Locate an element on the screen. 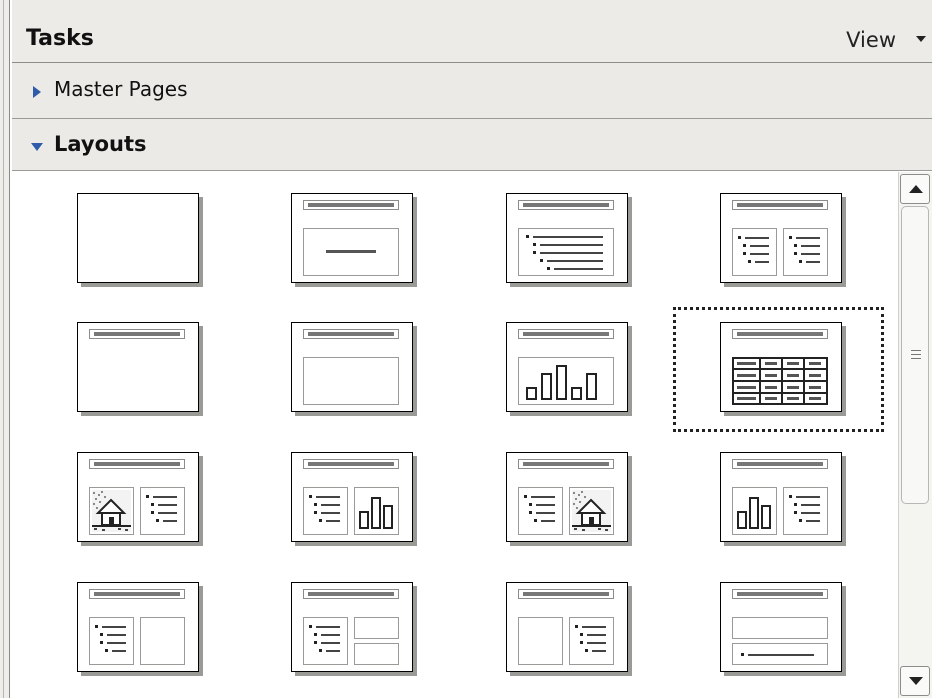 The height and width of the screenshot is (698, 932). layouts-label: Layouts is located at coordinates (100, 144).